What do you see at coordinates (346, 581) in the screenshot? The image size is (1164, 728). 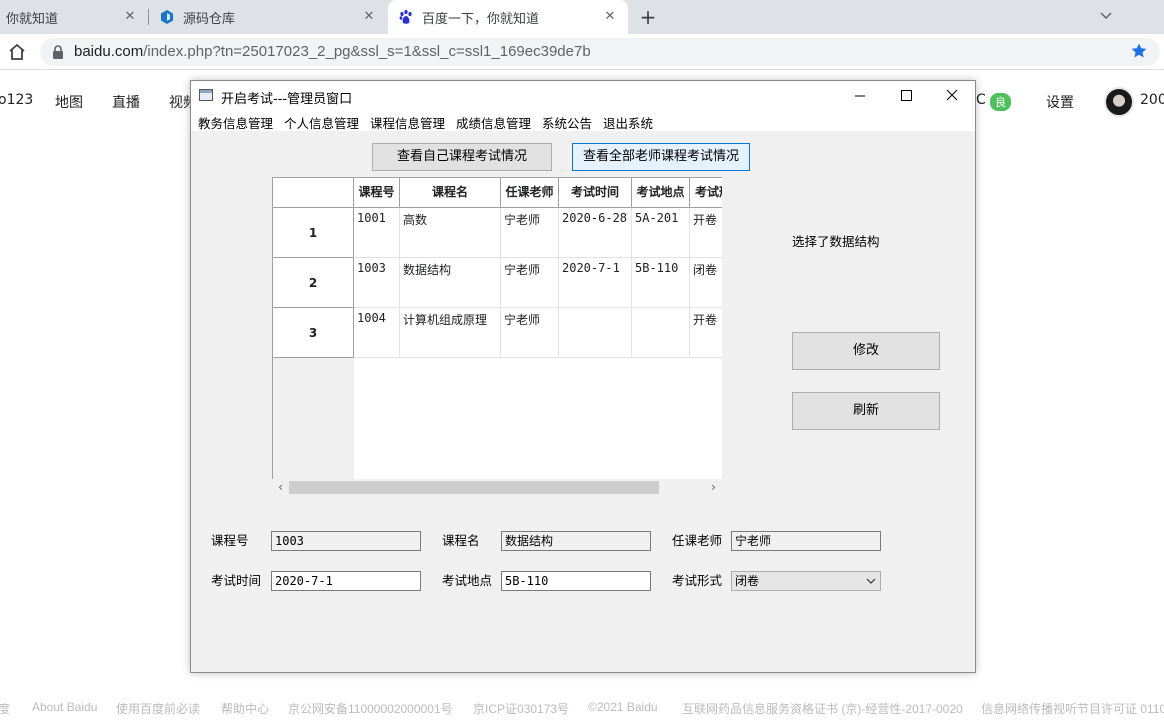 I see `exam-time-field: 2020-7-1` at bounding box center [346, 581].